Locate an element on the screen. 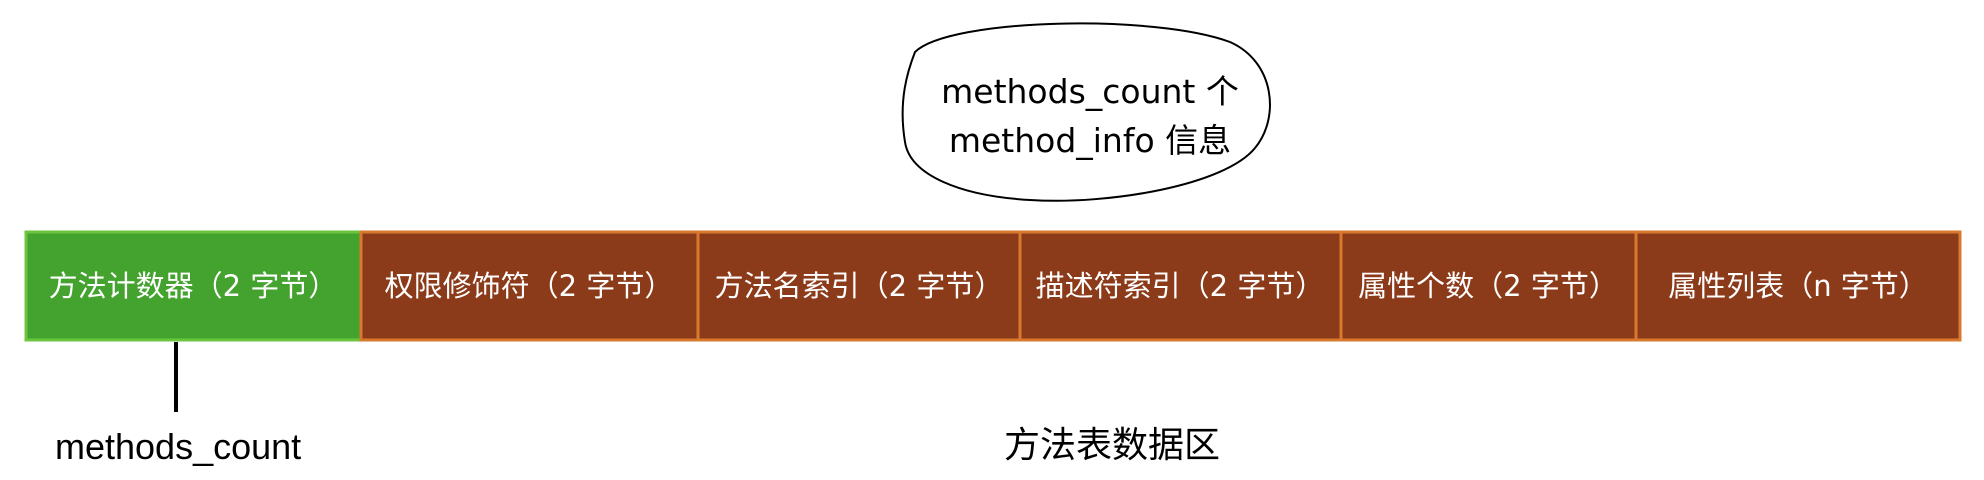 The image size is (1984, 480). field-cell-name-index: 方法名索引（2 字节） is located at coordinates (859, 286).